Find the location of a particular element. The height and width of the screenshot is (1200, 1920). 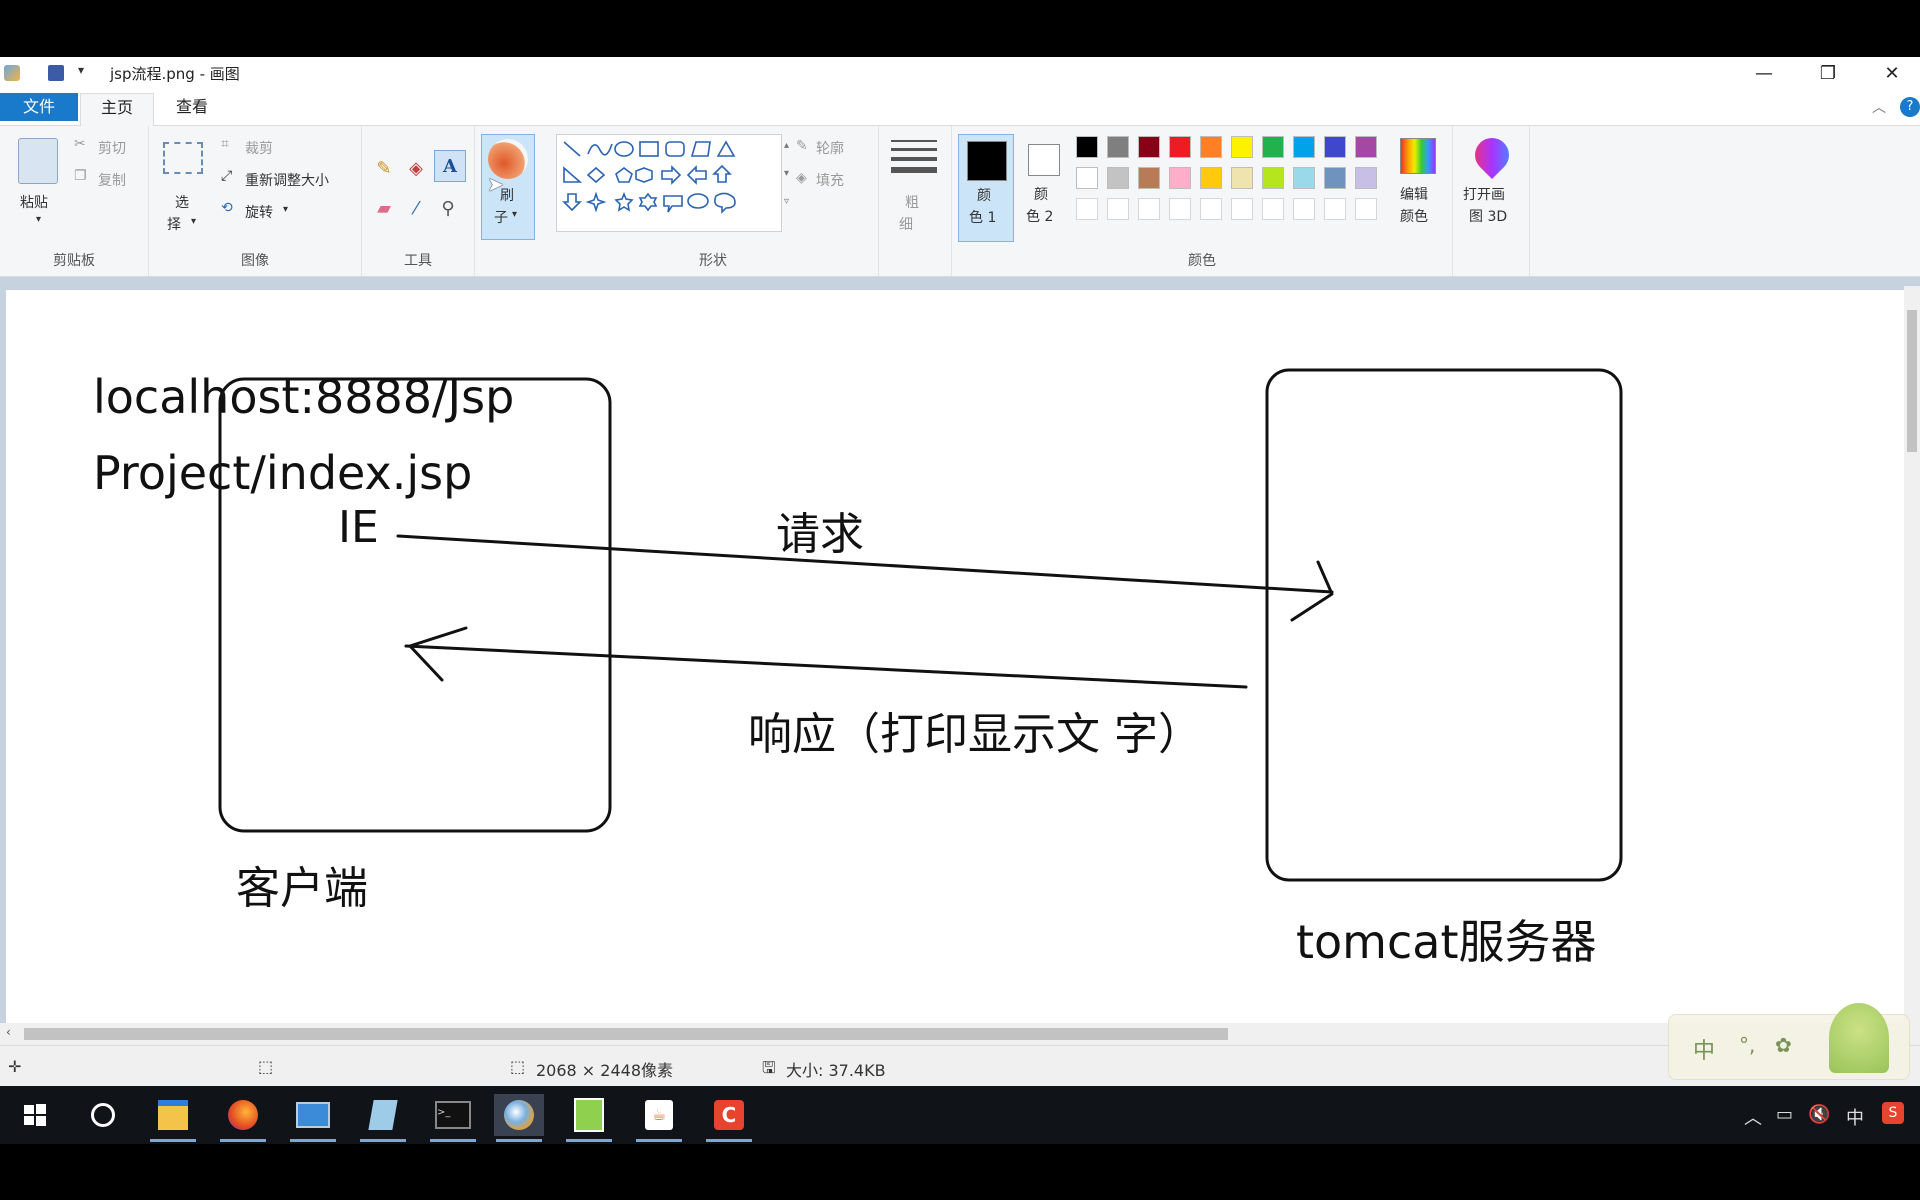

ime-mode: 中 is located at coordinates (1704, 1049).